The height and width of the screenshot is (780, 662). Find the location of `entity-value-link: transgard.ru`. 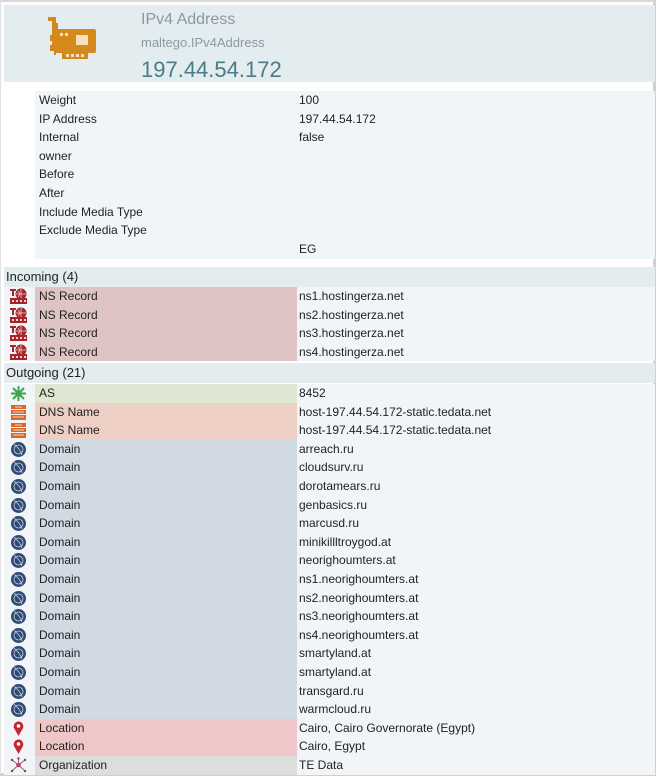

entity-value-link: transgard.ru is located at coordinates (331, 691).